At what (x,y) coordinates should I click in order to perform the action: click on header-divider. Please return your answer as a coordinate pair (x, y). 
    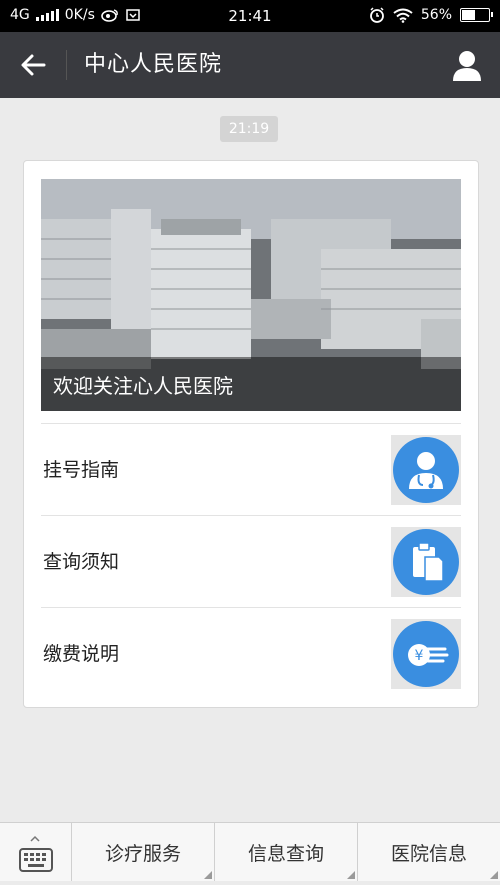
    Looking at the image, I should click on (66, 65).